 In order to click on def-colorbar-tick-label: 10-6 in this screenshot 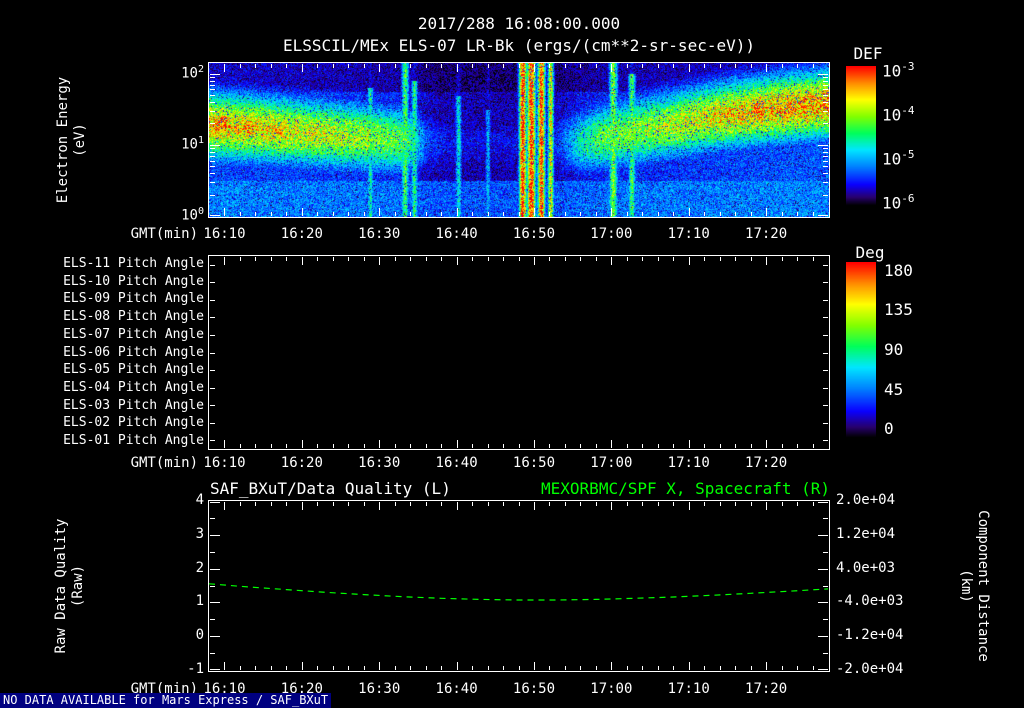, I will do `click(898, 202)`.